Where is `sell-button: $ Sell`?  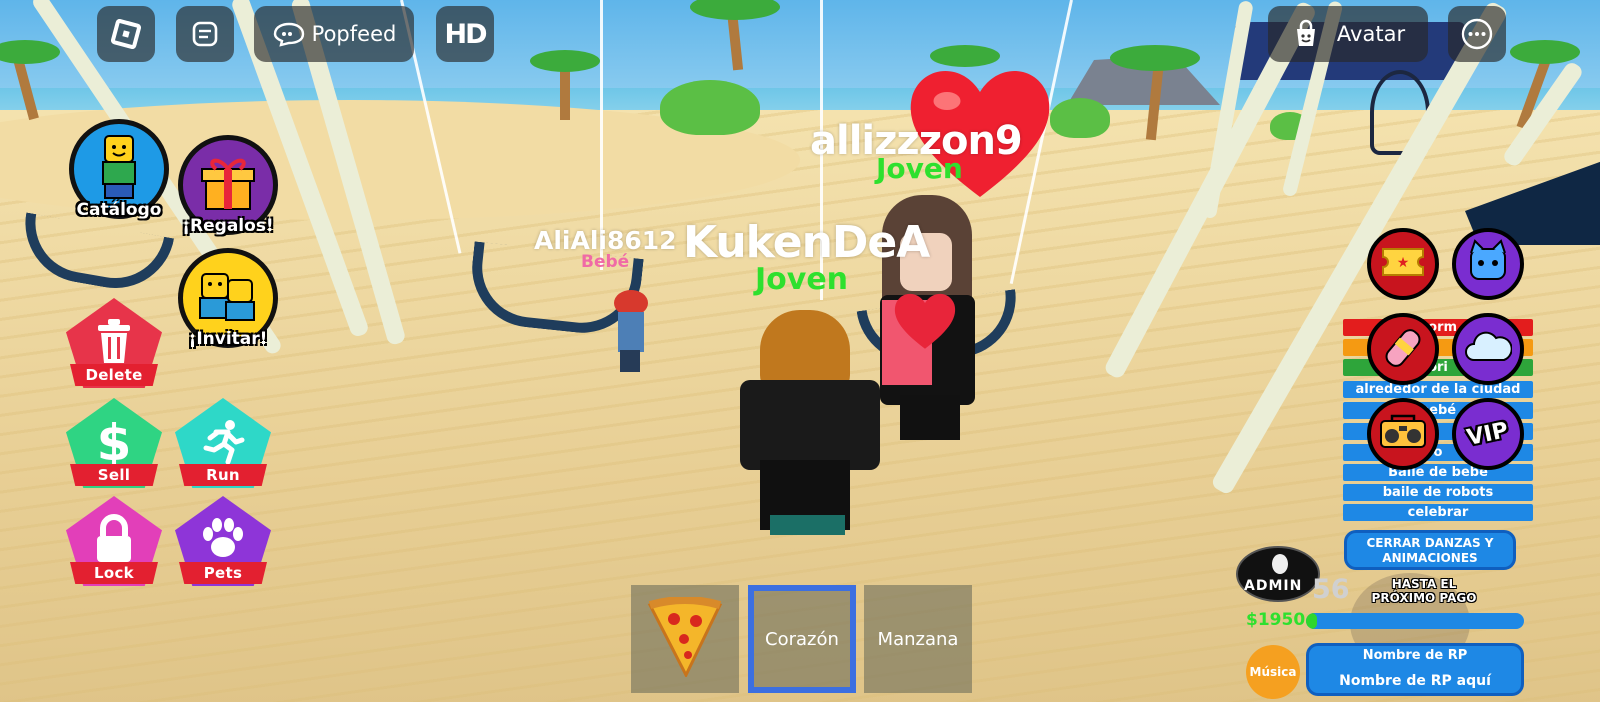 sell-button: $ Sell is located at coordinates (114, 444).